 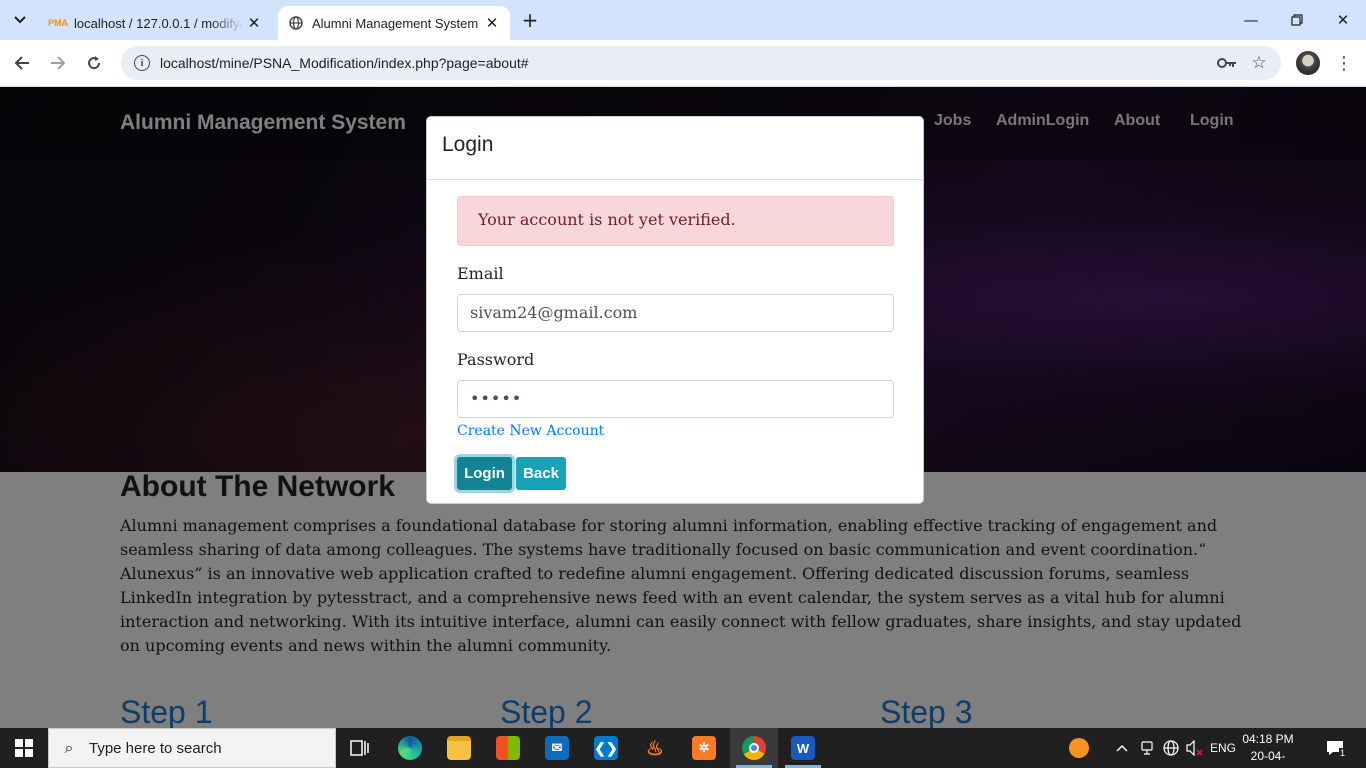 What do you see at coordinates (58, 23) in the screenshot?
I see `phpmyadmin-icon: PMA` at bounding box center [58, 23].